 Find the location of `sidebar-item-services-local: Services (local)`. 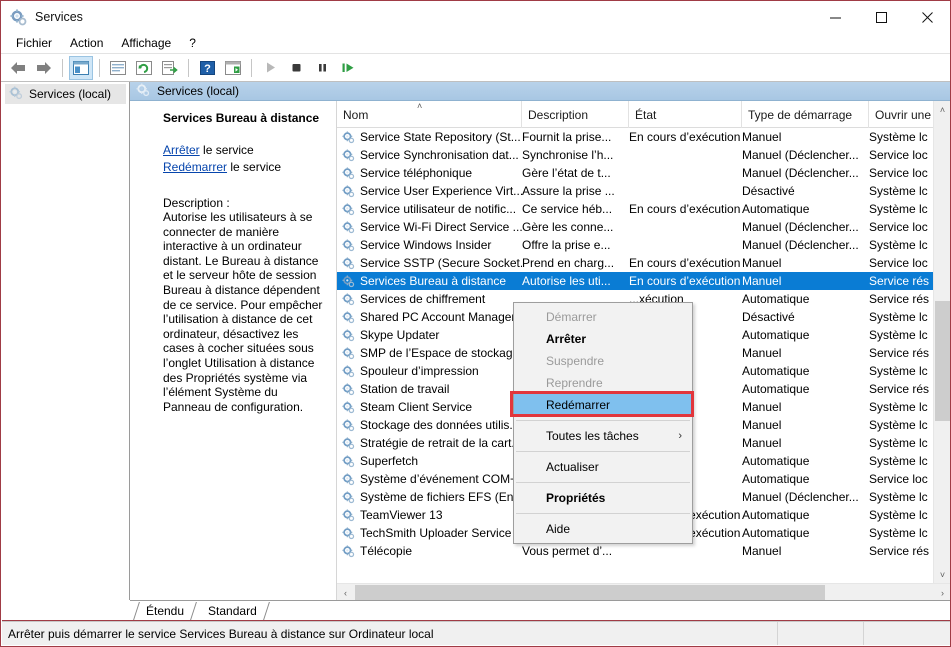

sidebar-item-services-local: Services (local) is located at coordinates (65, 94).